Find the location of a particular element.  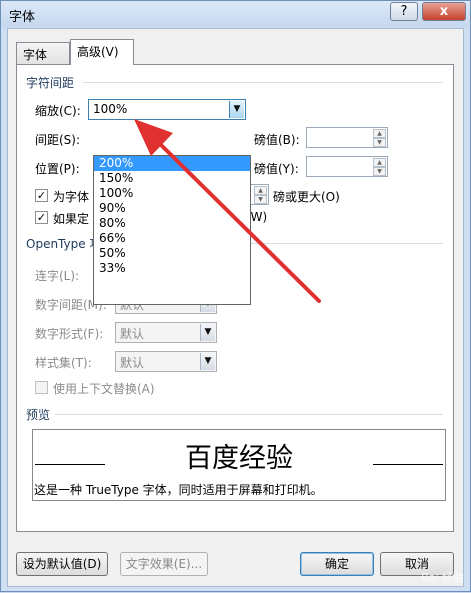

group-char-spacing: 字符间距 is located at coordinates (50, 83).